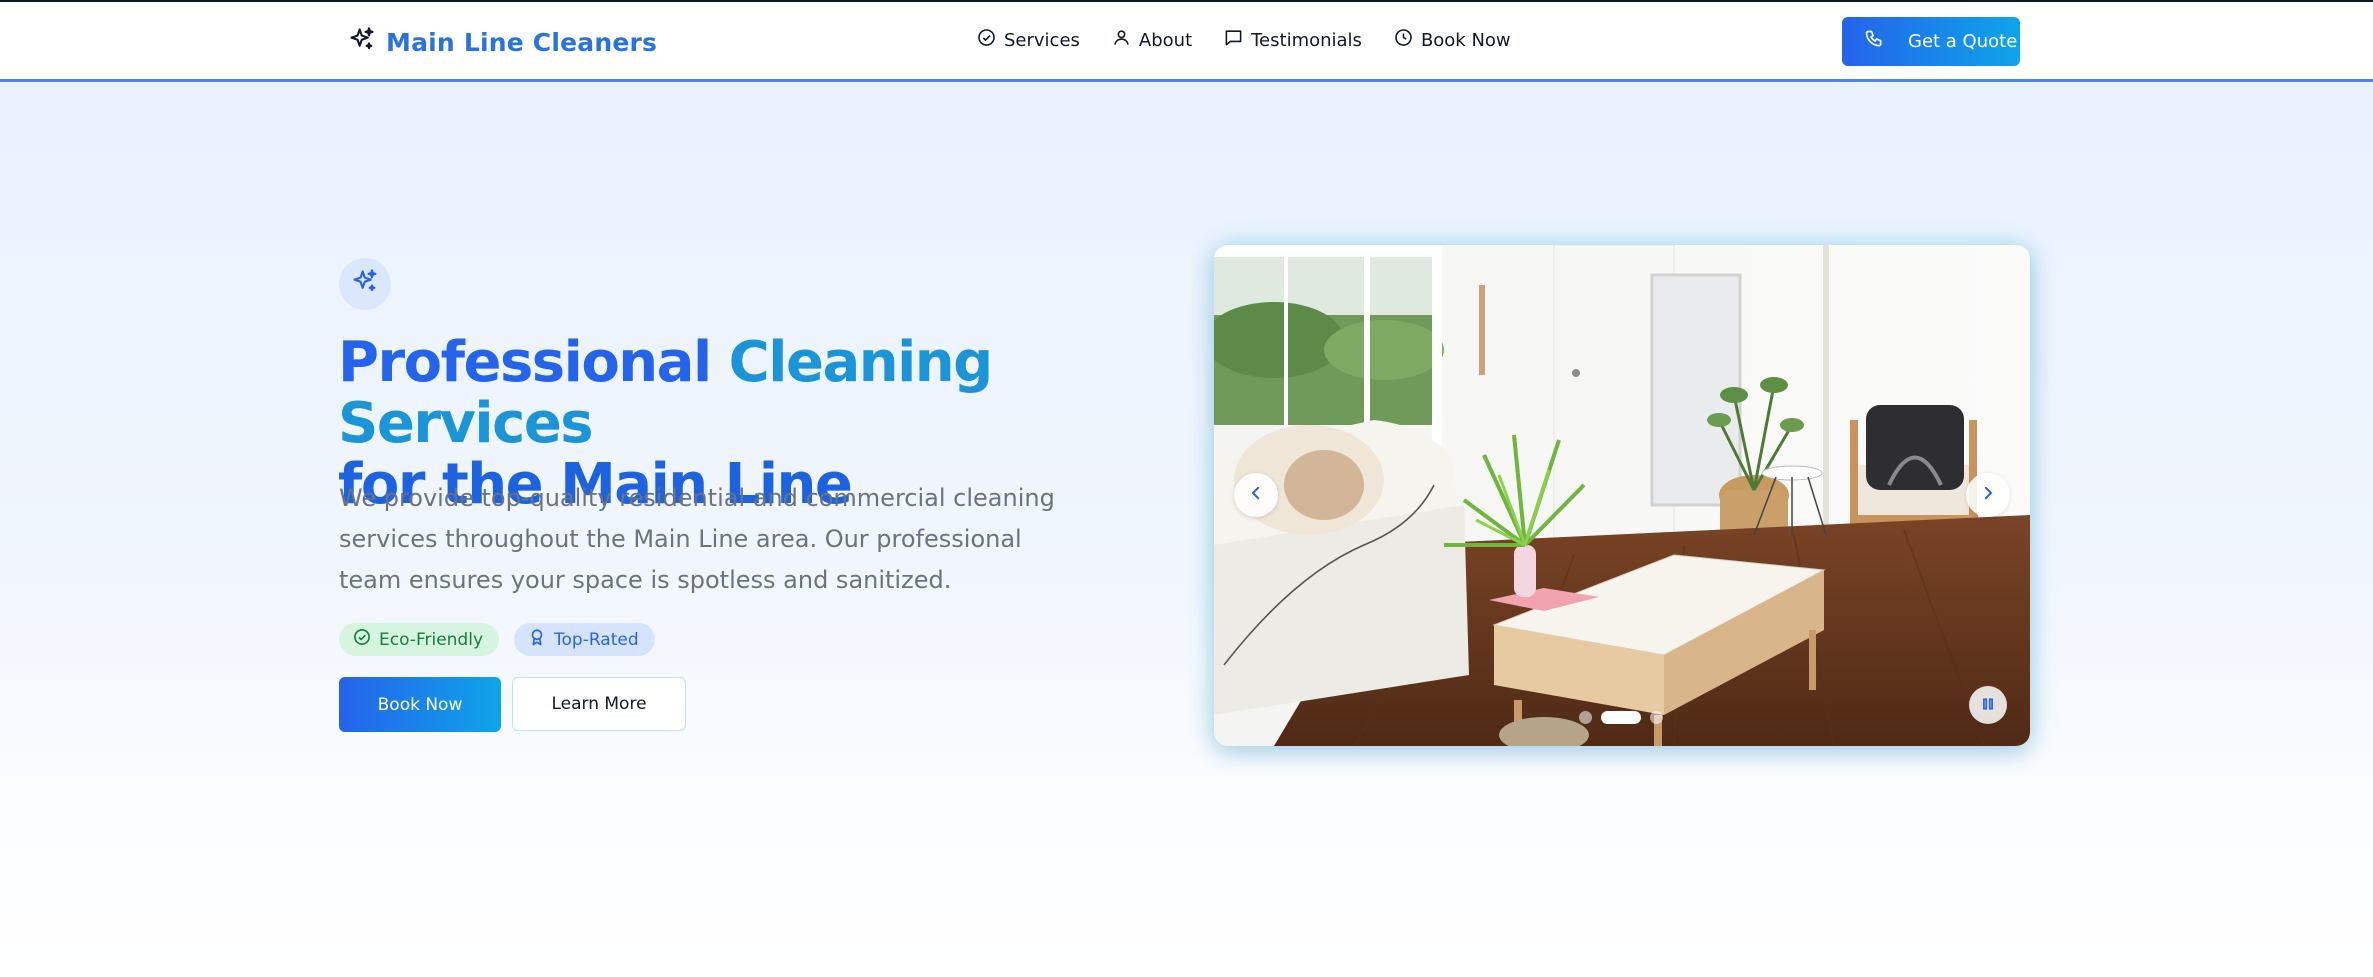 This screenshot has width=2373, height=977. I want to click on carousel-next-button, so click(1988, 495).